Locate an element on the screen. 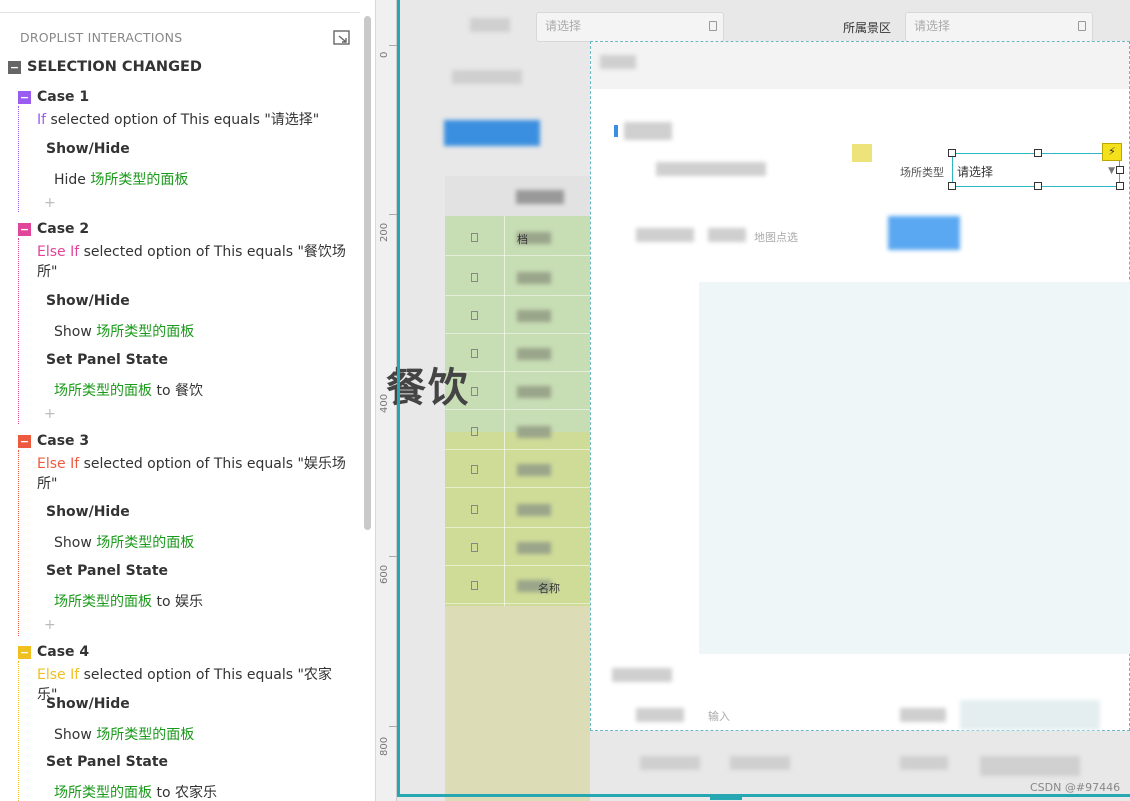 The width and height of the screenshot is (1130, 801). blurred-label is located at coordinates (490, 25).